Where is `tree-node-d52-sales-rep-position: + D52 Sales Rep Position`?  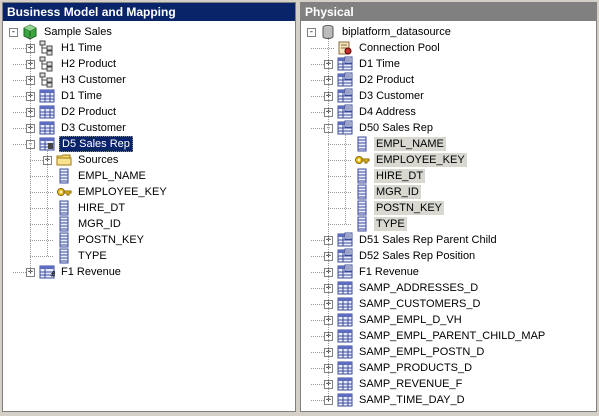 tree-node-d52-sales-rep-position: + D52 Sales Rep Position is located at coordinates (400, 256).